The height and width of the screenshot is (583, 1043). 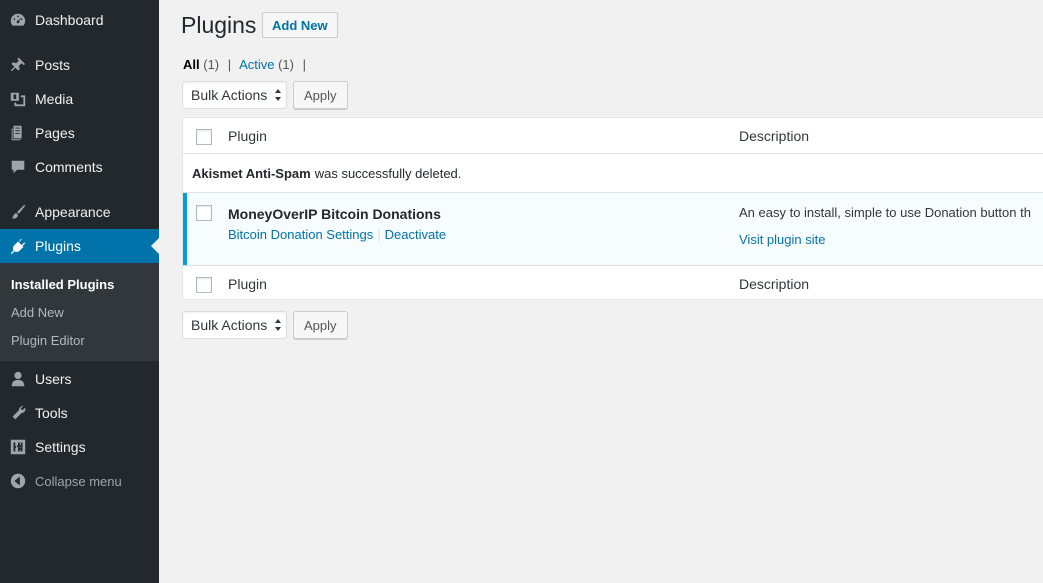 I want to click on sidebar-item-users: Users, so click(x=79, y=379).